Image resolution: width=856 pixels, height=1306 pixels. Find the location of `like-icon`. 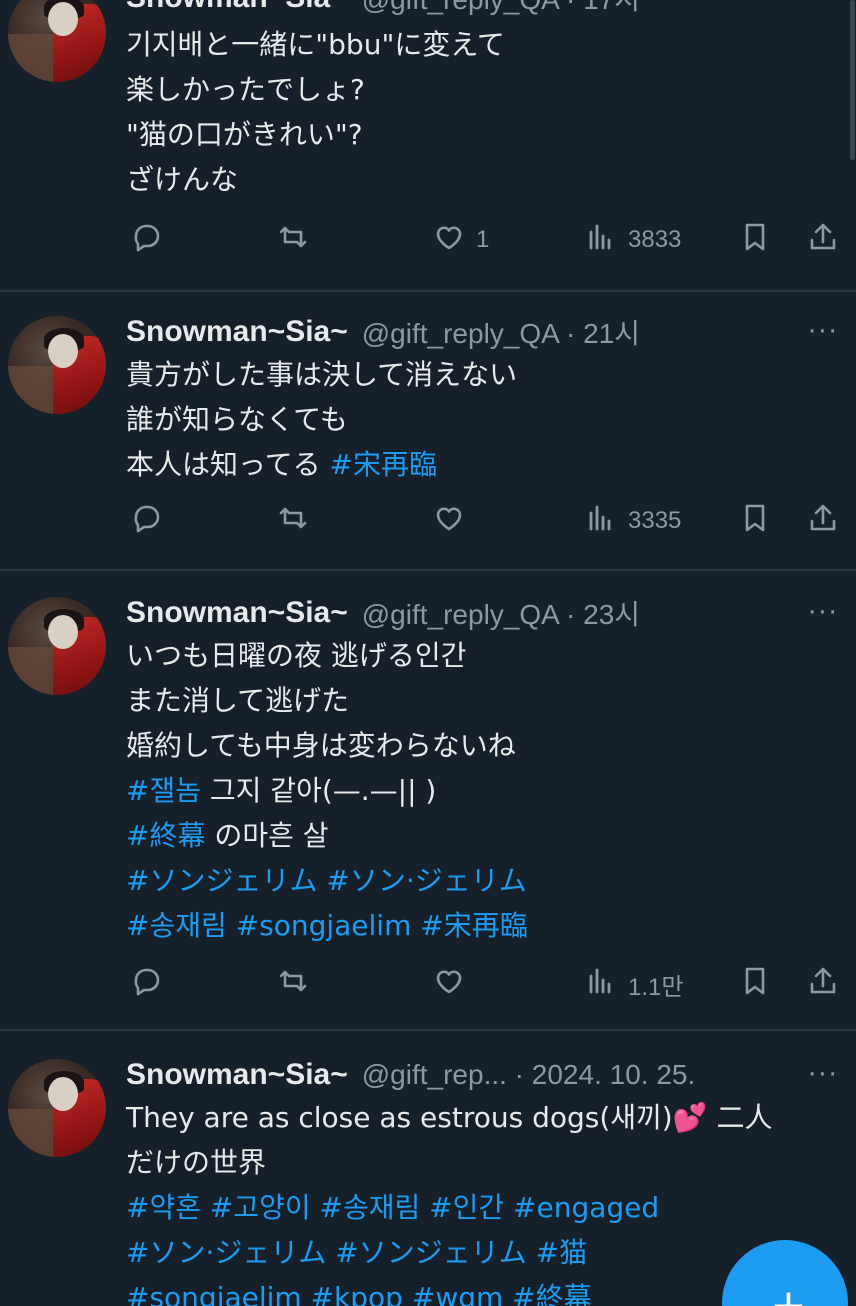

like-icon is located at coordinates (449, 240).